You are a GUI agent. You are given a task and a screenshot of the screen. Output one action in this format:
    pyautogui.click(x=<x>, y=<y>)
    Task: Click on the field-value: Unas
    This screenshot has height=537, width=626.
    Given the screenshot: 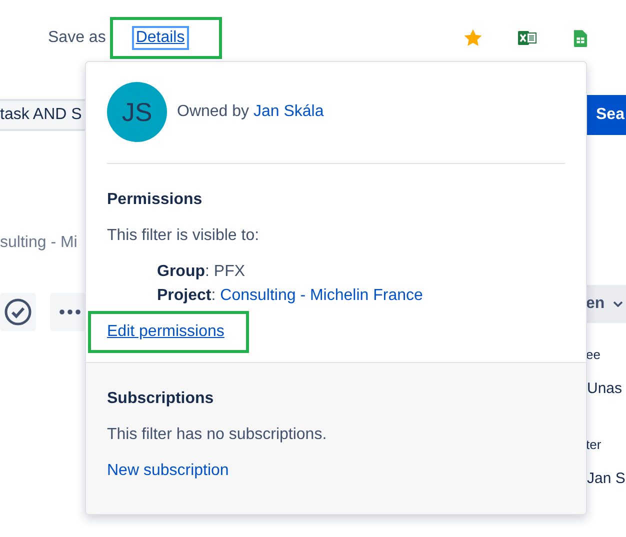 What is the action you would take?
    pyautogui.click(x=605, y=388)
    